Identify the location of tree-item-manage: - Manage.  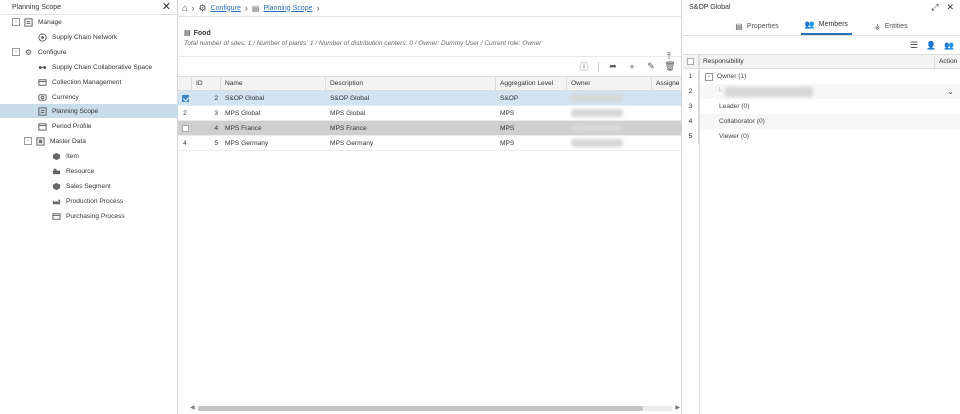
(89, 22).